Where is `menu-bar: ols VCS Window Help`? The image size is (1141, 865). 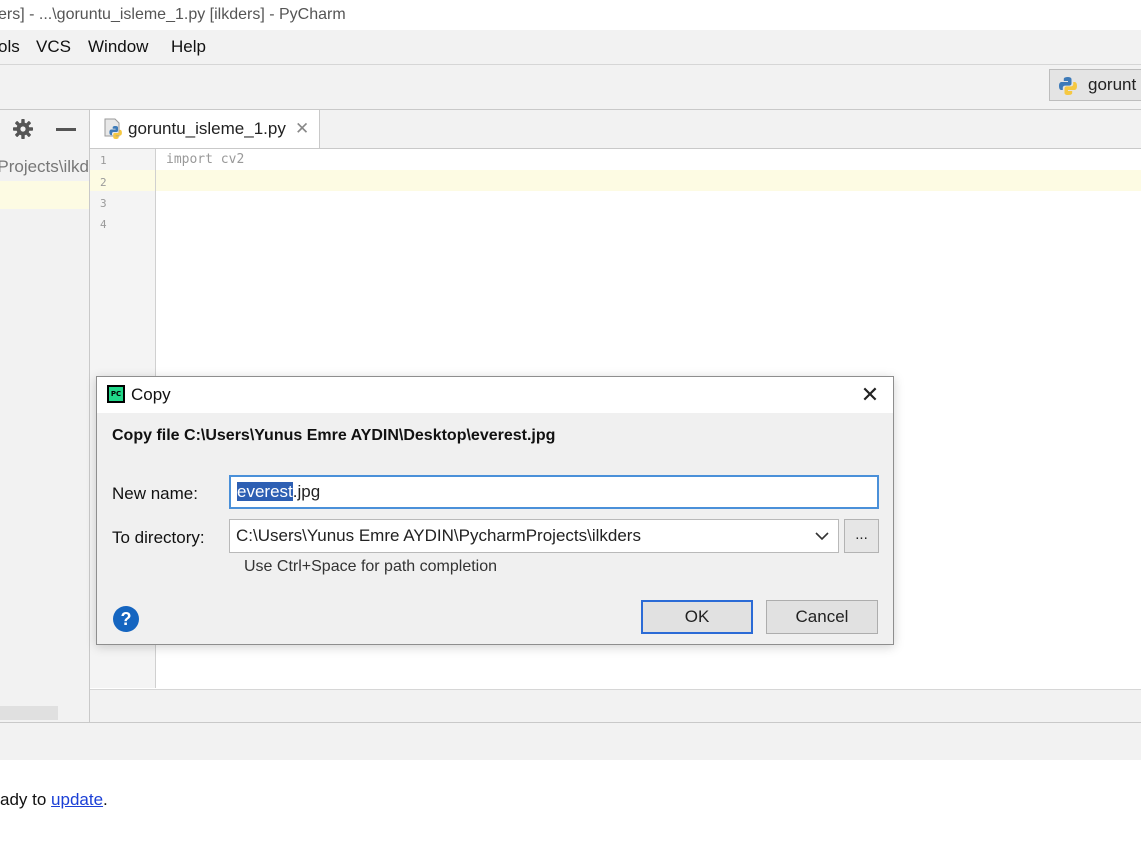
menu-bar: ols VCS Window Help is located at coordinates (570, 47).